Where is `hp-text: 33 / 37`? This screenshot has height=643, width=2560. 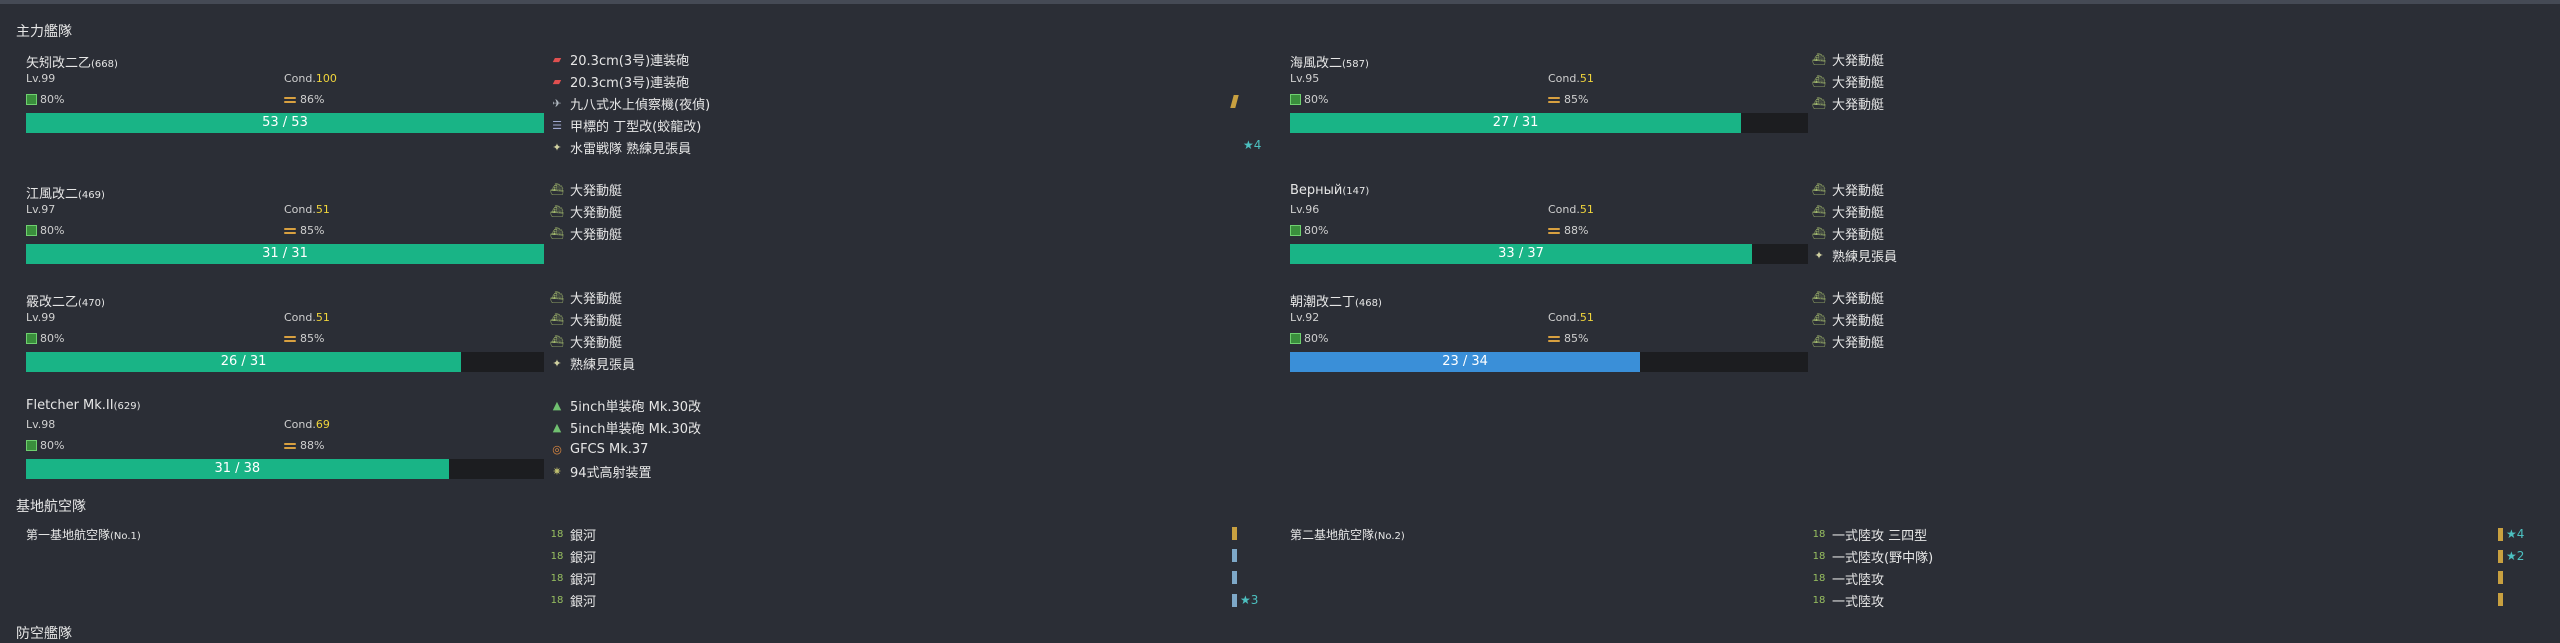 hp-text: 33 / 37 is located at coordinates (1521, 253).